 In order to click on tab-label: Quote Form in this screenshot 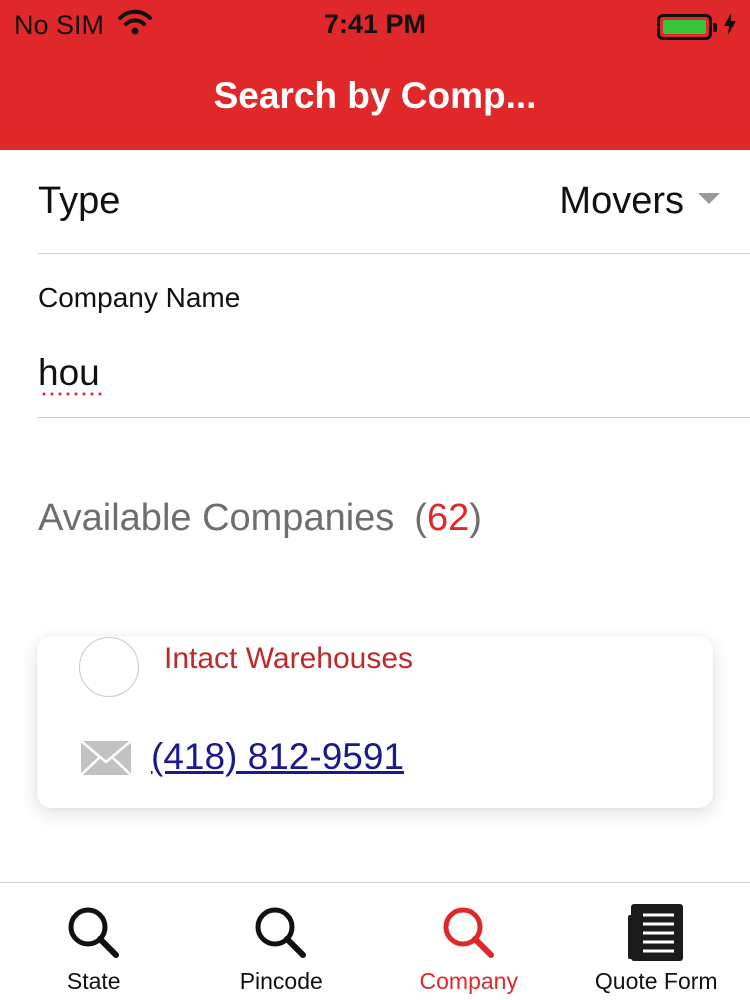, I will do `click(656, 981)`.